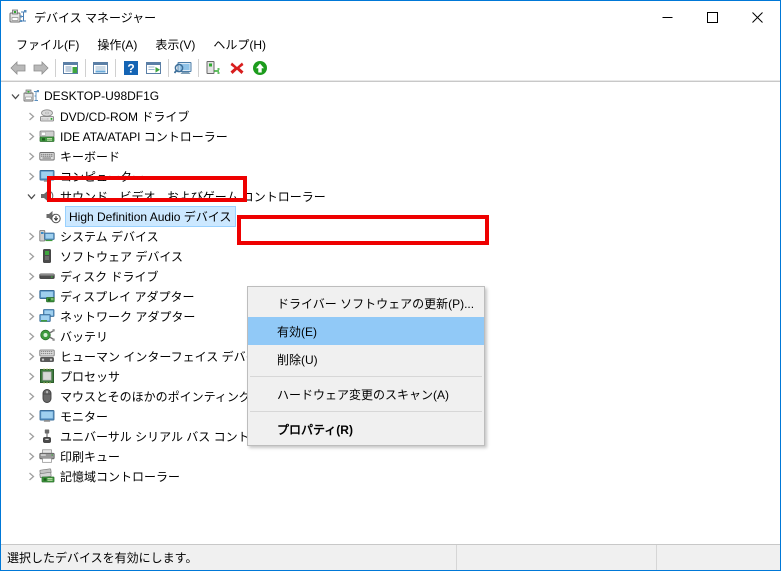 The image size is (781, 571). What do you see at coordinates (70, 68) in the screenshot?
I see `show-hidden-devices-icon` at bounding box center [70, 68].